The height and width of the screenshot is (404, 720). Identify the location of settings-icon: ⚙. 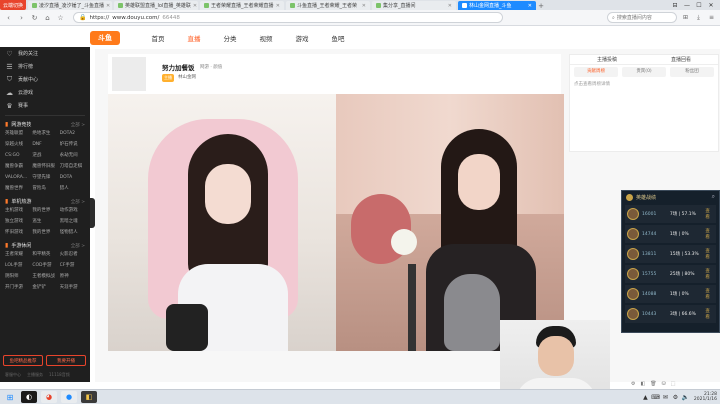
(675, 397).